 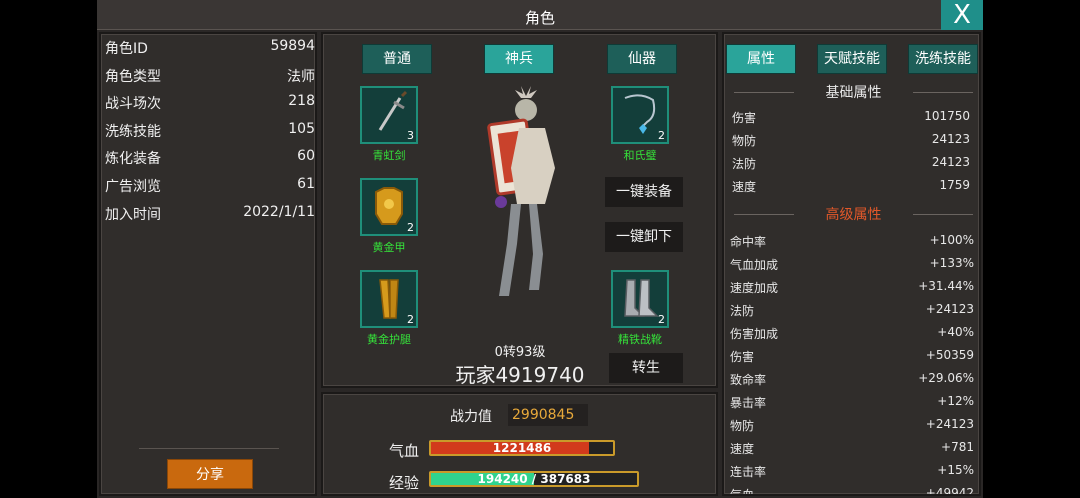 What do you see at coordinates (949, 355) in the screenshot?
I see `stat-value: +50359` at bounding box center [949, 355].